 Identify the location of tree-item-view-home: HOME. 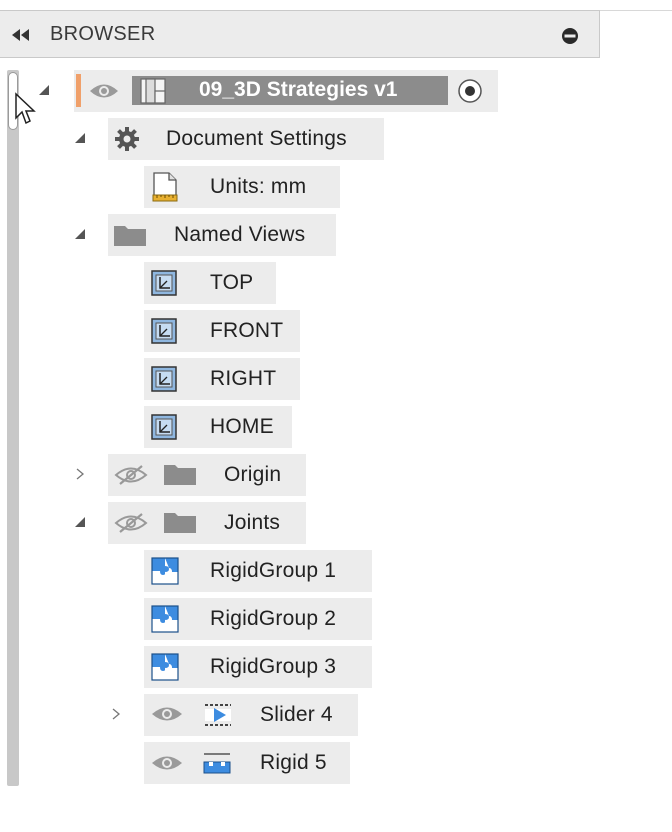
(218, 427).